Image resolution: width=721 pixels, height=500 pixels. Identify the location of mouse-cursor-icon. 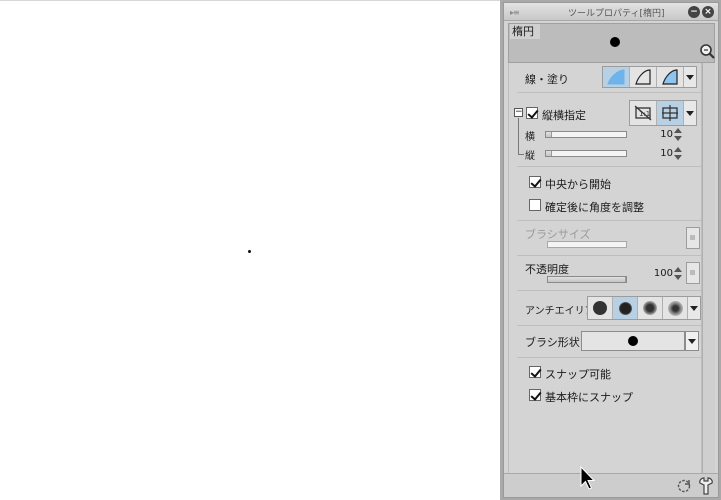
(588, 478).